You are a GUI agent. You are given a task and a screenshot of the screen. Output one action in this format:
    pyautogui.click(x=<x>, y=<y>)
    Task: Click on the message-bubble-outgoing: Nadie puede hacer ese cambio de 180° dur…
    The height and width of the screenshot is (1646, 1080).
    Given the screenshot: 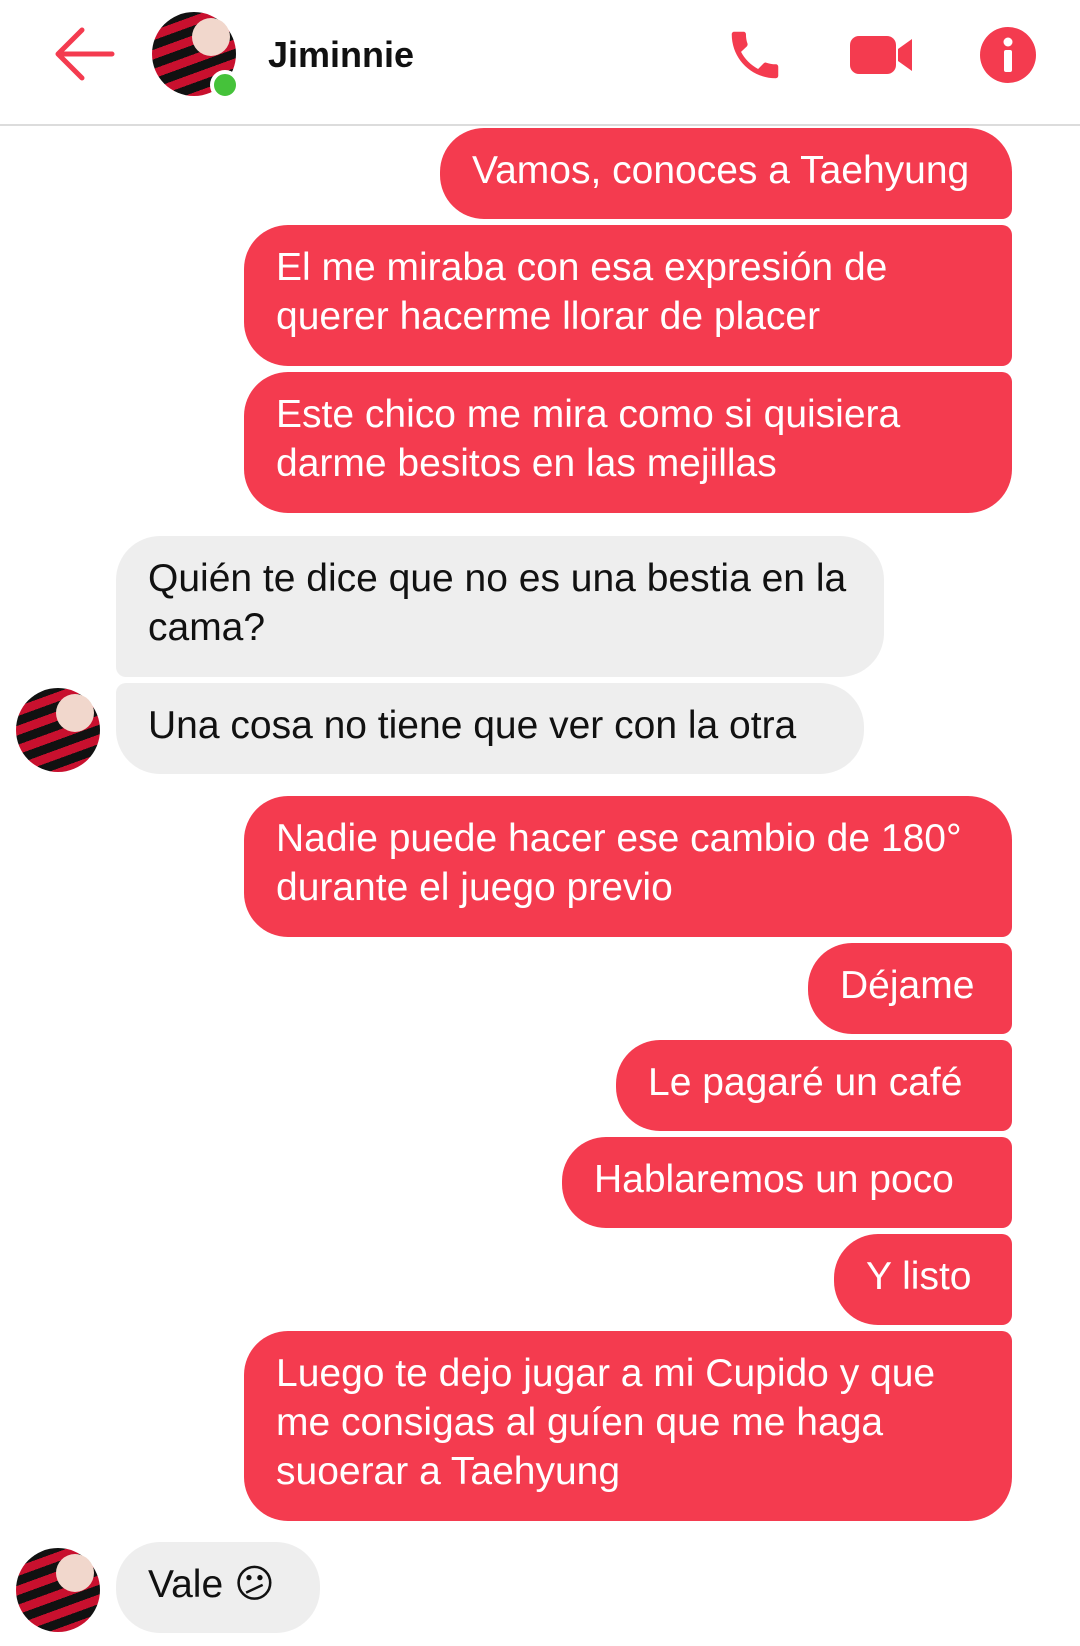 What is the action you would take?
    pyautogui.click(x=628, y=866)
    